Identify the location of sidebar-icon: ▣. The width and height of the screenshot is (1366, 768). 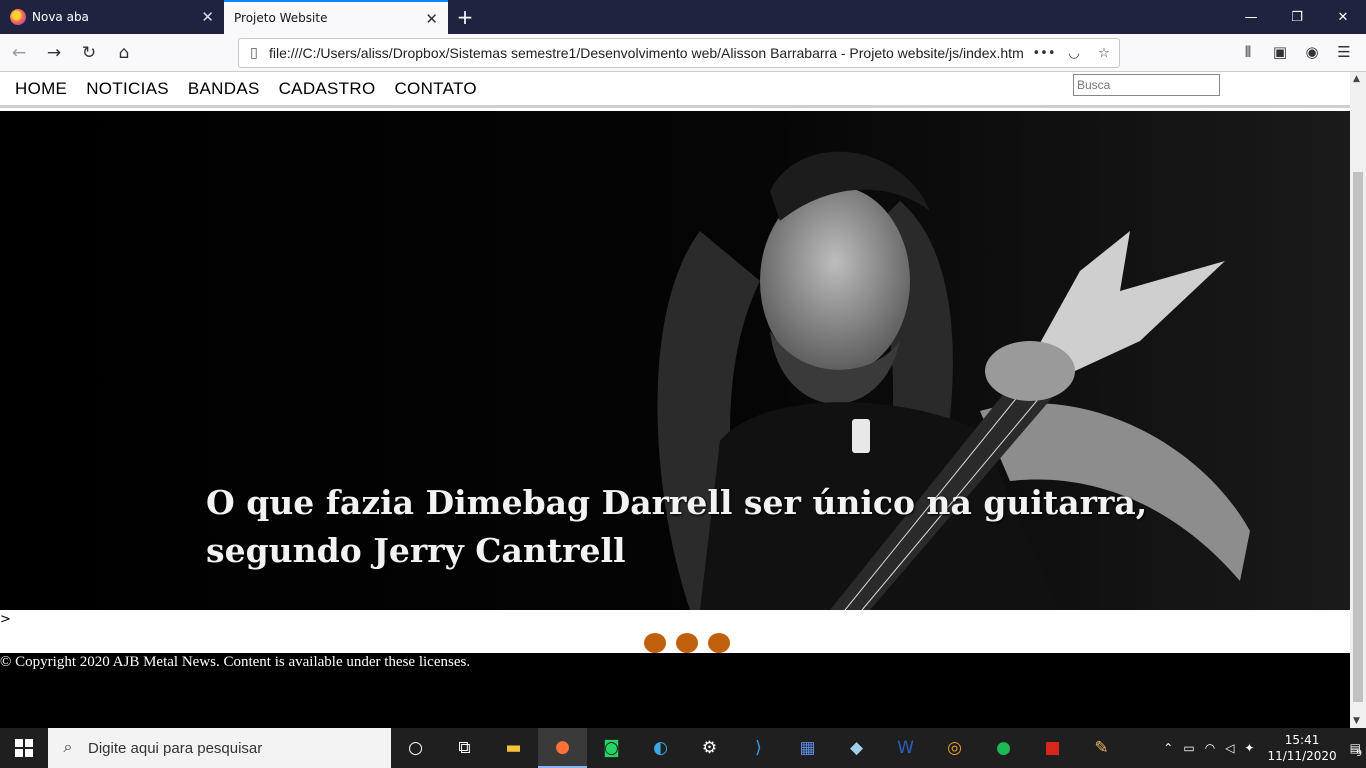
(1280, 52).